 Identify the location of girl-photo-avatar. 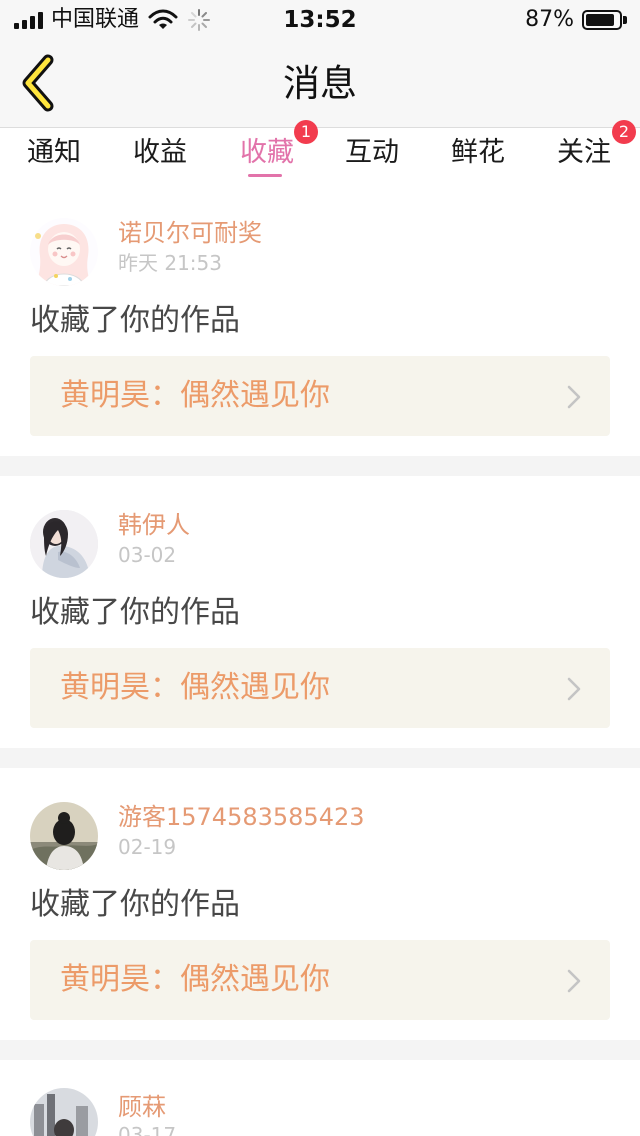
(64, 544).